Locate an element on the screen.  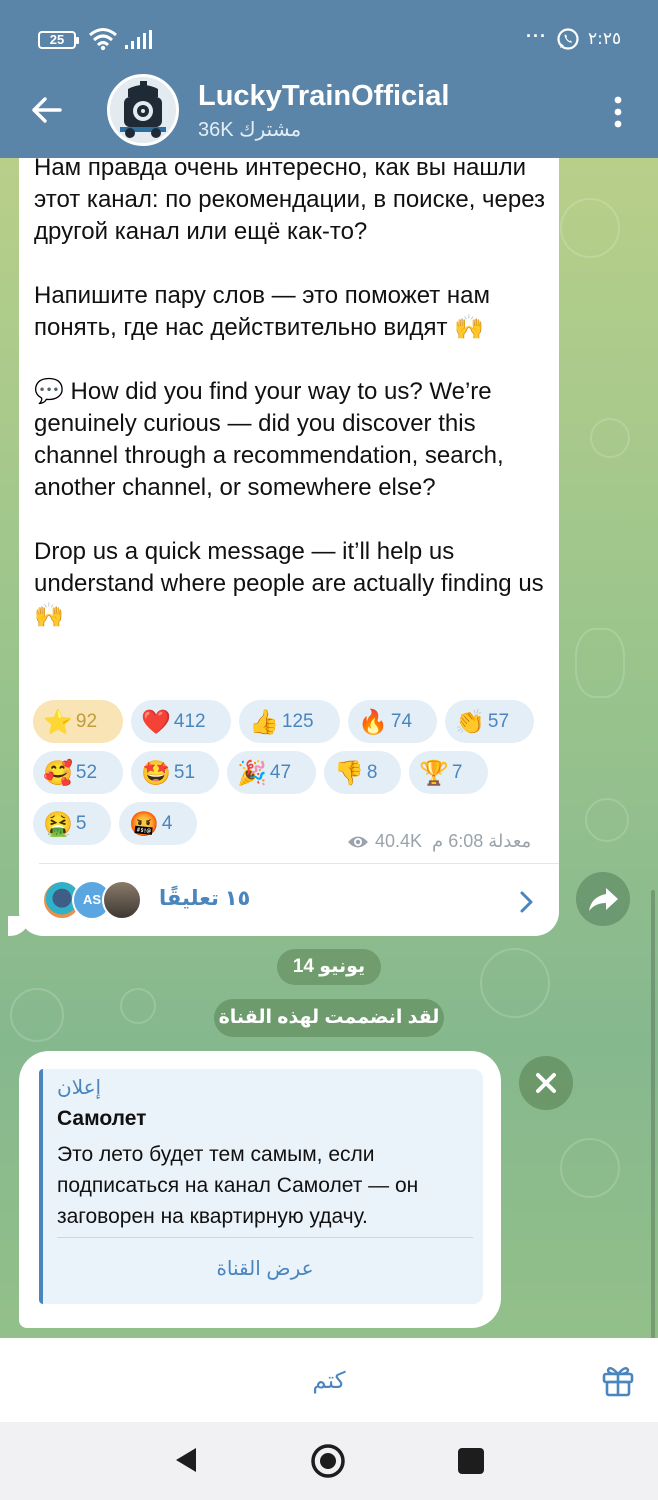
reaction-count: 7 is located at coordinates (457, 772).